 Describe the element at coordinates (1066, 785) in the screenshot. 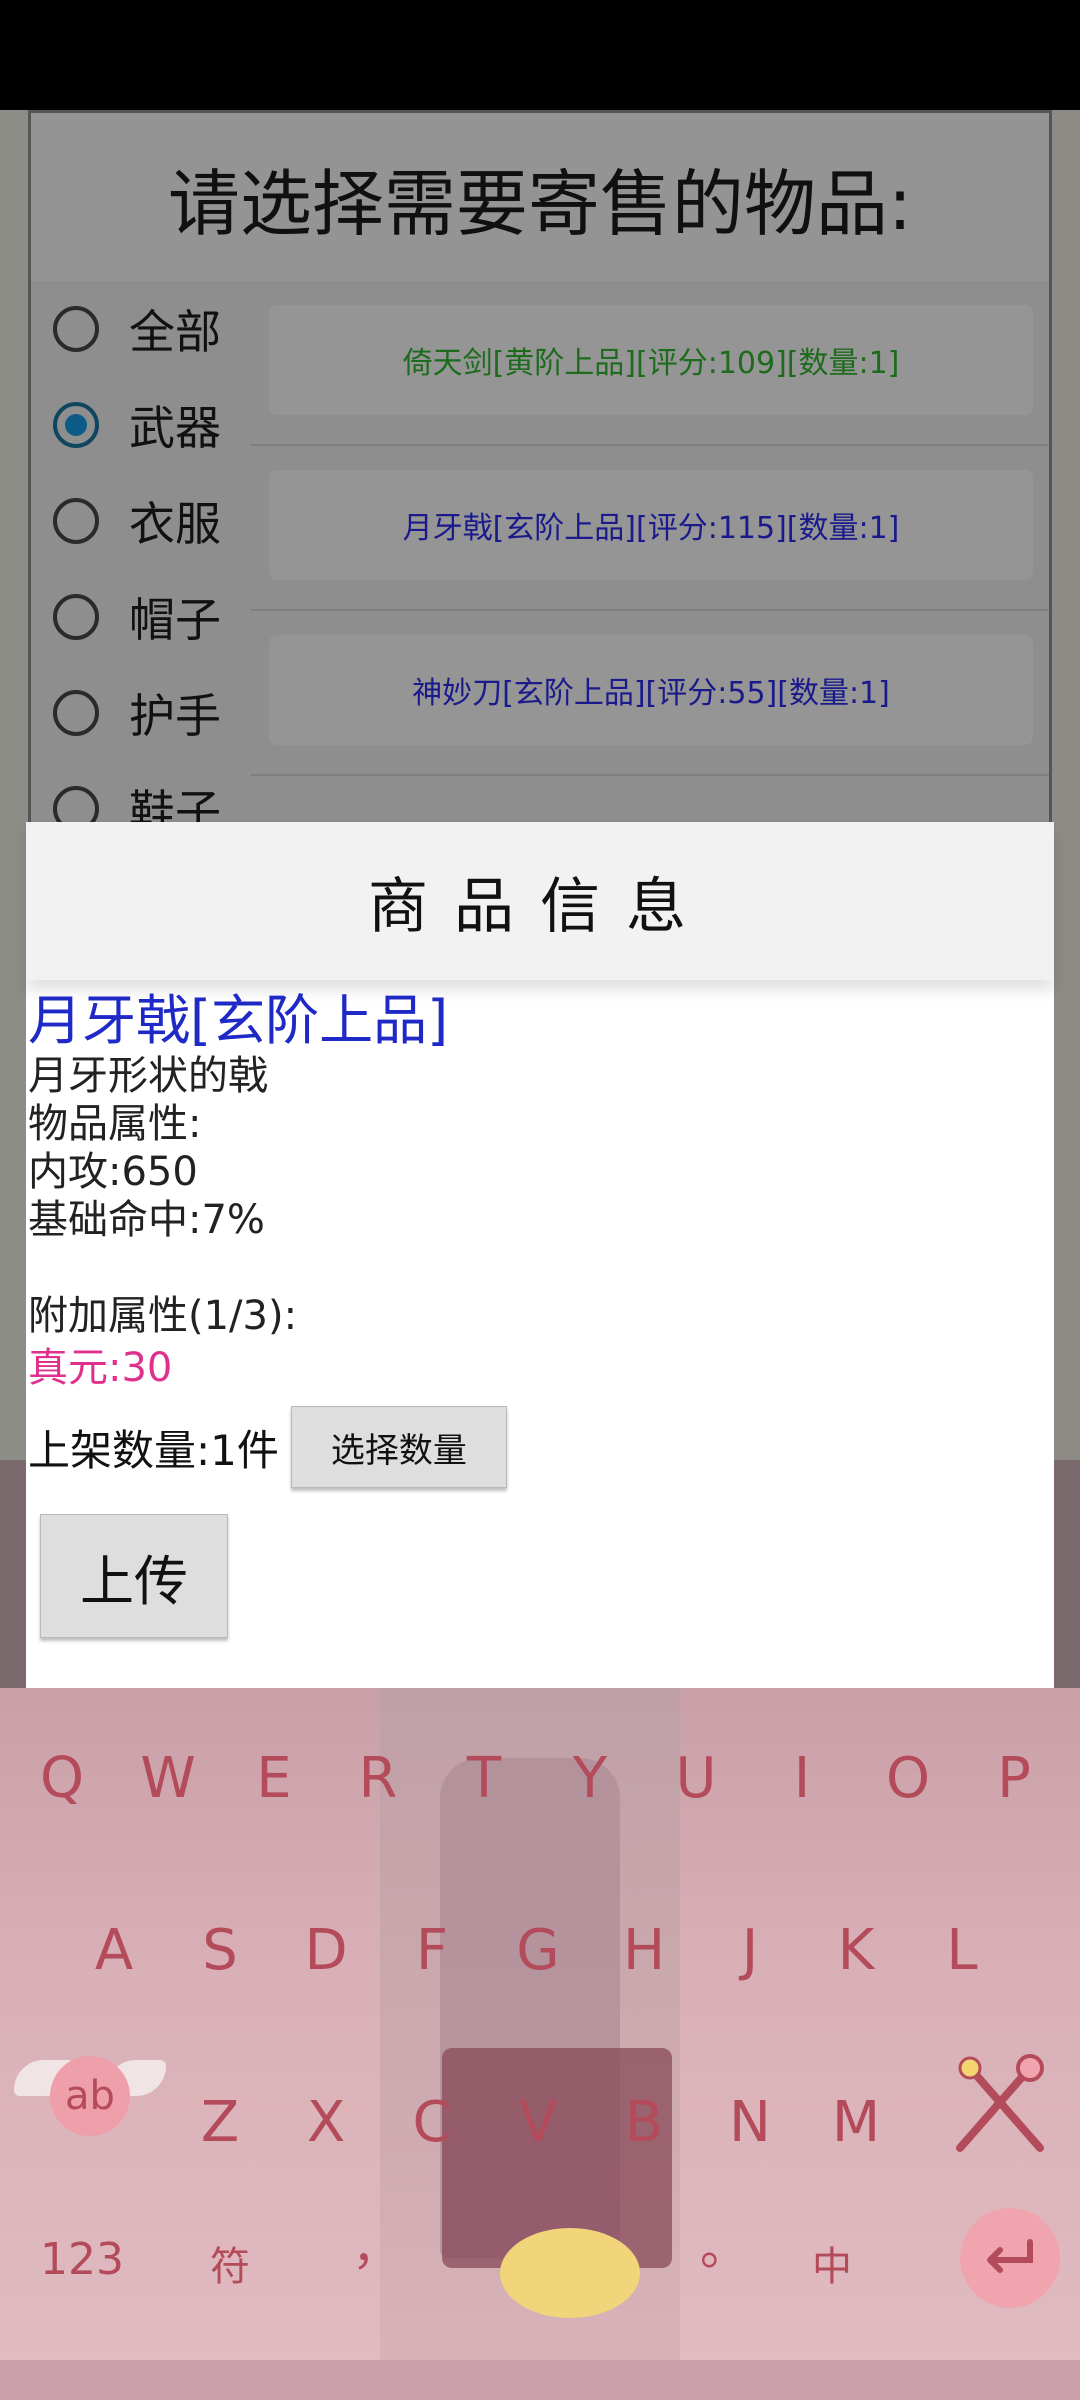

I see `background-right-edge` at that location.